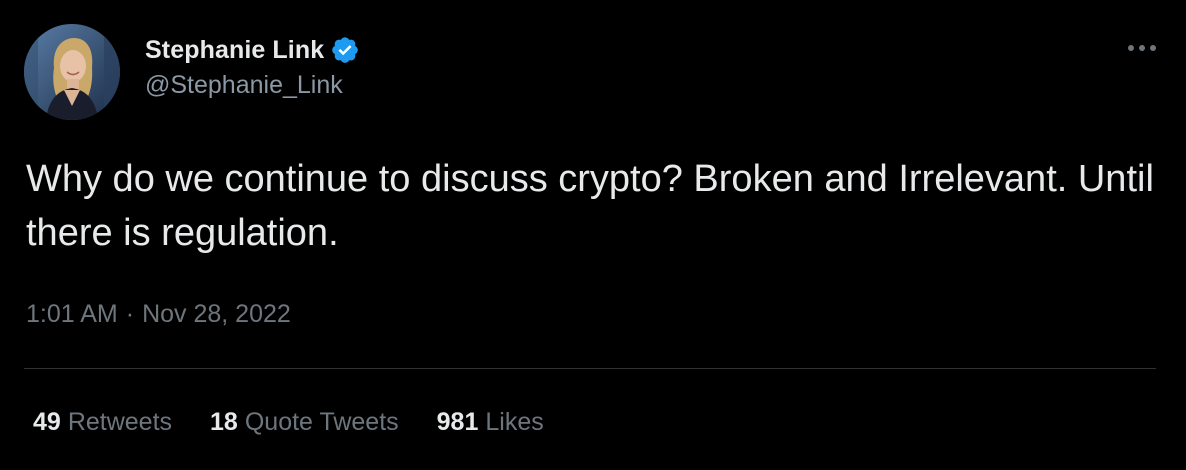 The height and width of the screenshot is (470, 1186). What do you see at coordinates (216, 314) in the screenshot?
I see `tweet-date: Nov 28, 2022` at bounding box center [216, 314].